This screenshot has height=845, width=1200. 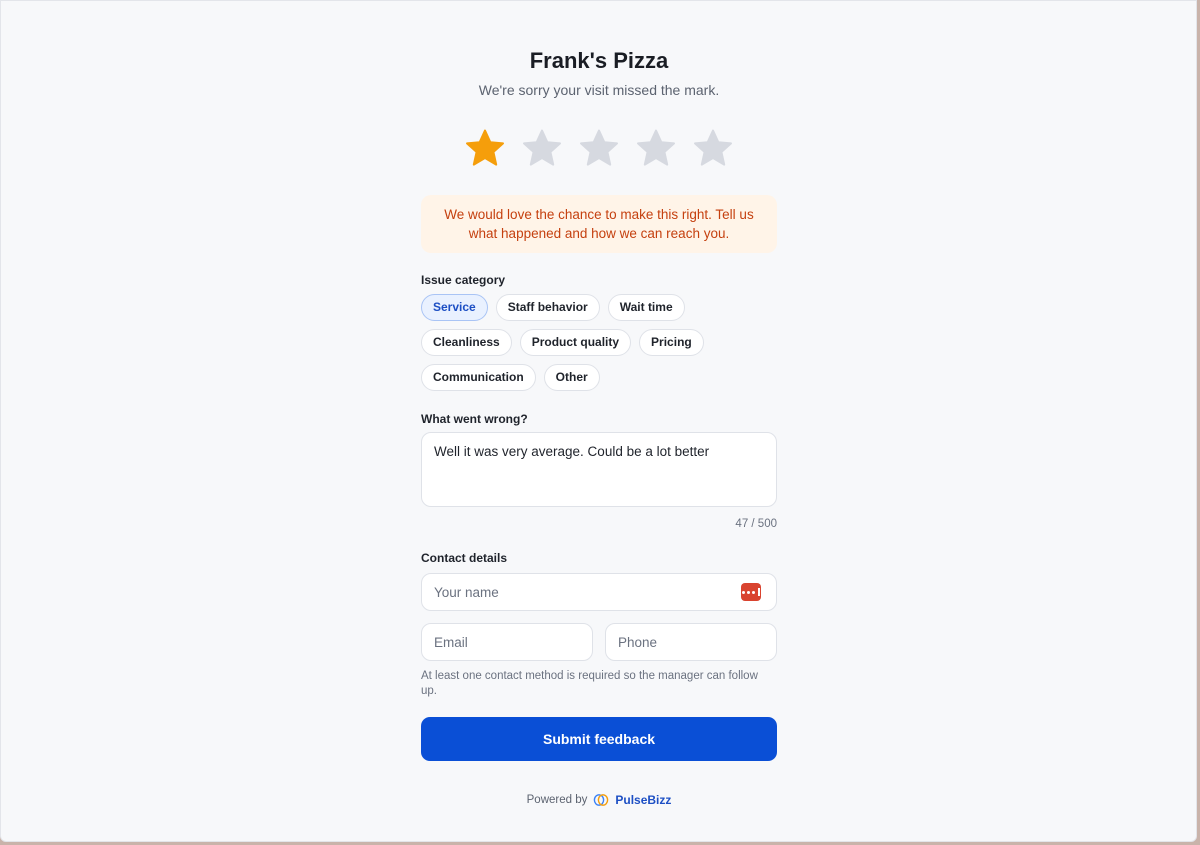 I want to click on email-input, so click(x=507, y=642).